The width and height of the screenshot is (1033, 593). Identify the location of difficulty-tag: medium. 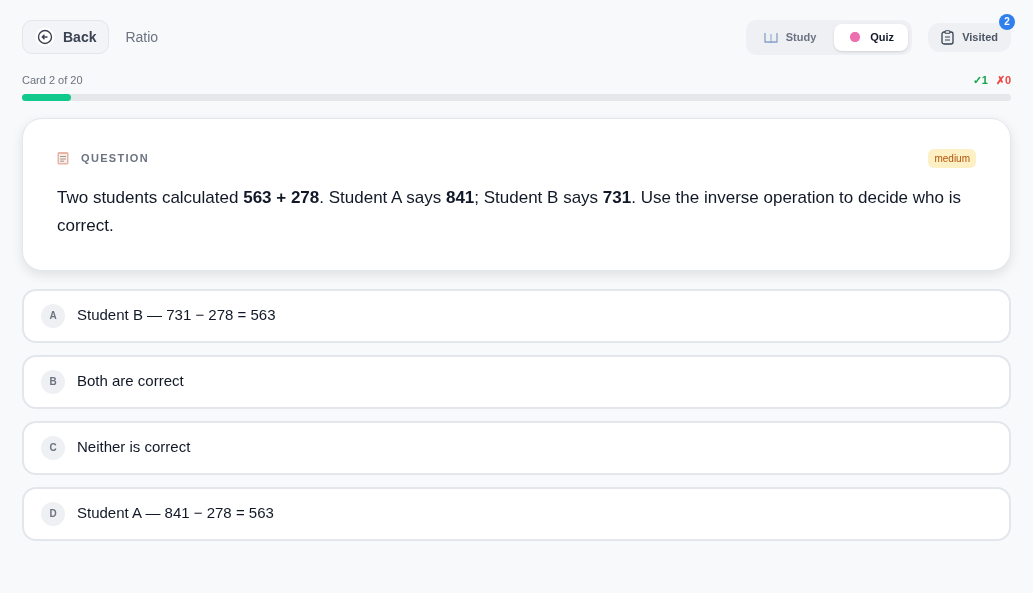
(952, 158).